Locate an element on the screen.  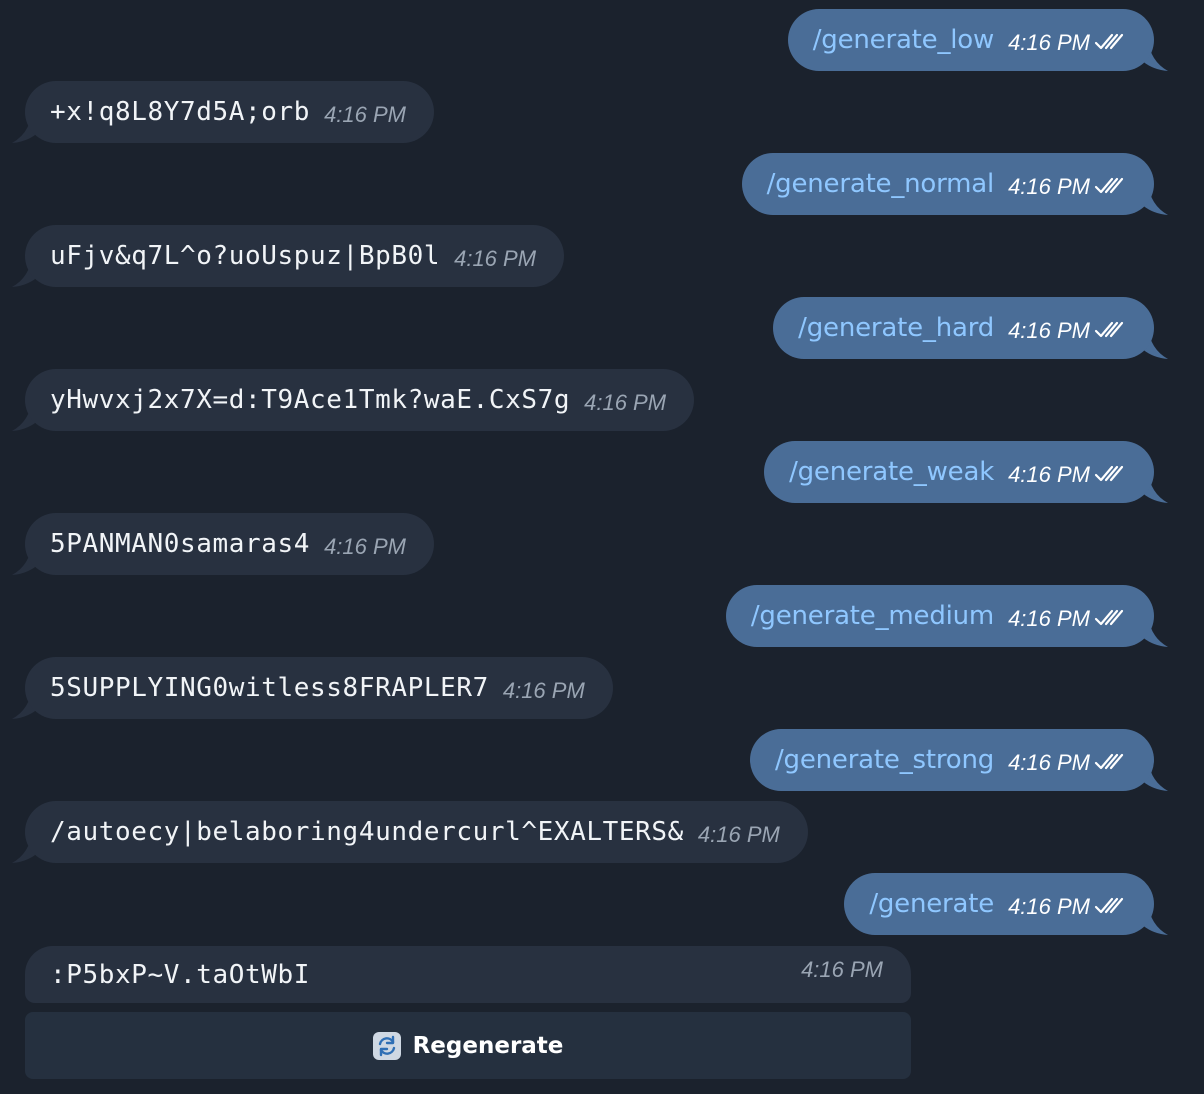
outgoing-message: /generate_hard 4:16 PM is located at coordinates (602, 328).